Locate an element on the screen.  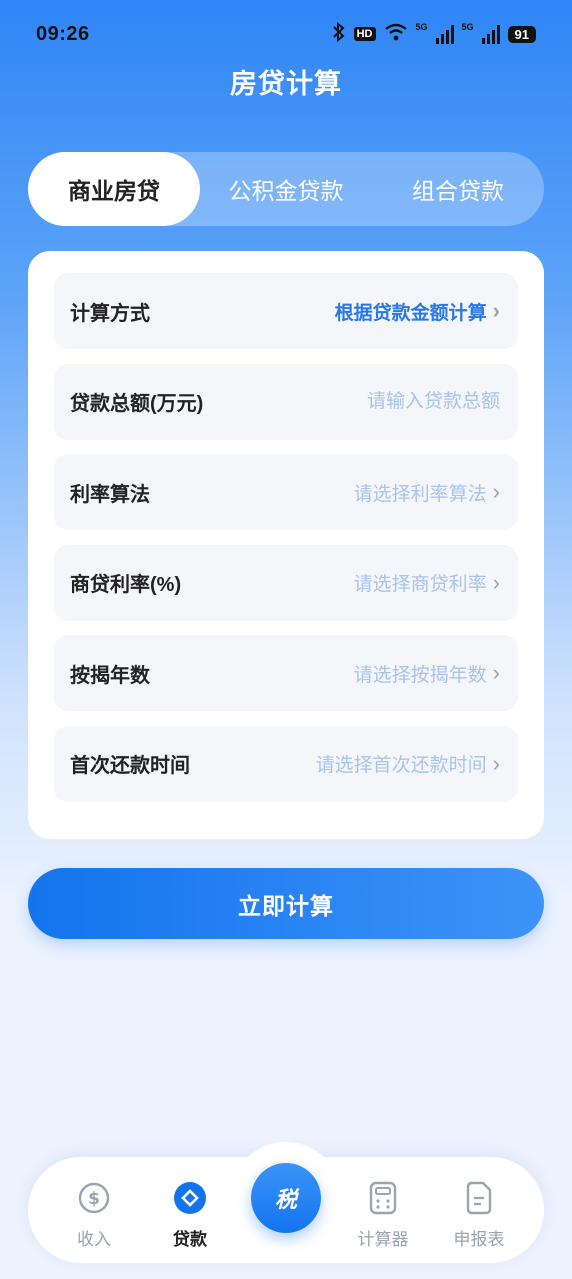
commercial-rate-placeholder: 请选择商贷利率 is located at coordinates (420, 584).